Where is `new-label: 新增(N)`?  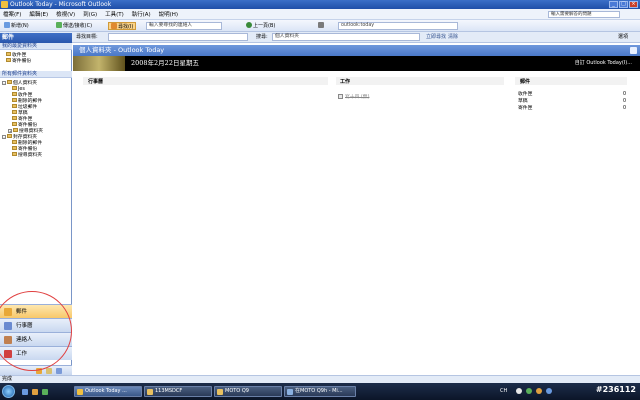
new-label: 新增(N) is located at coordinates (20, 26).